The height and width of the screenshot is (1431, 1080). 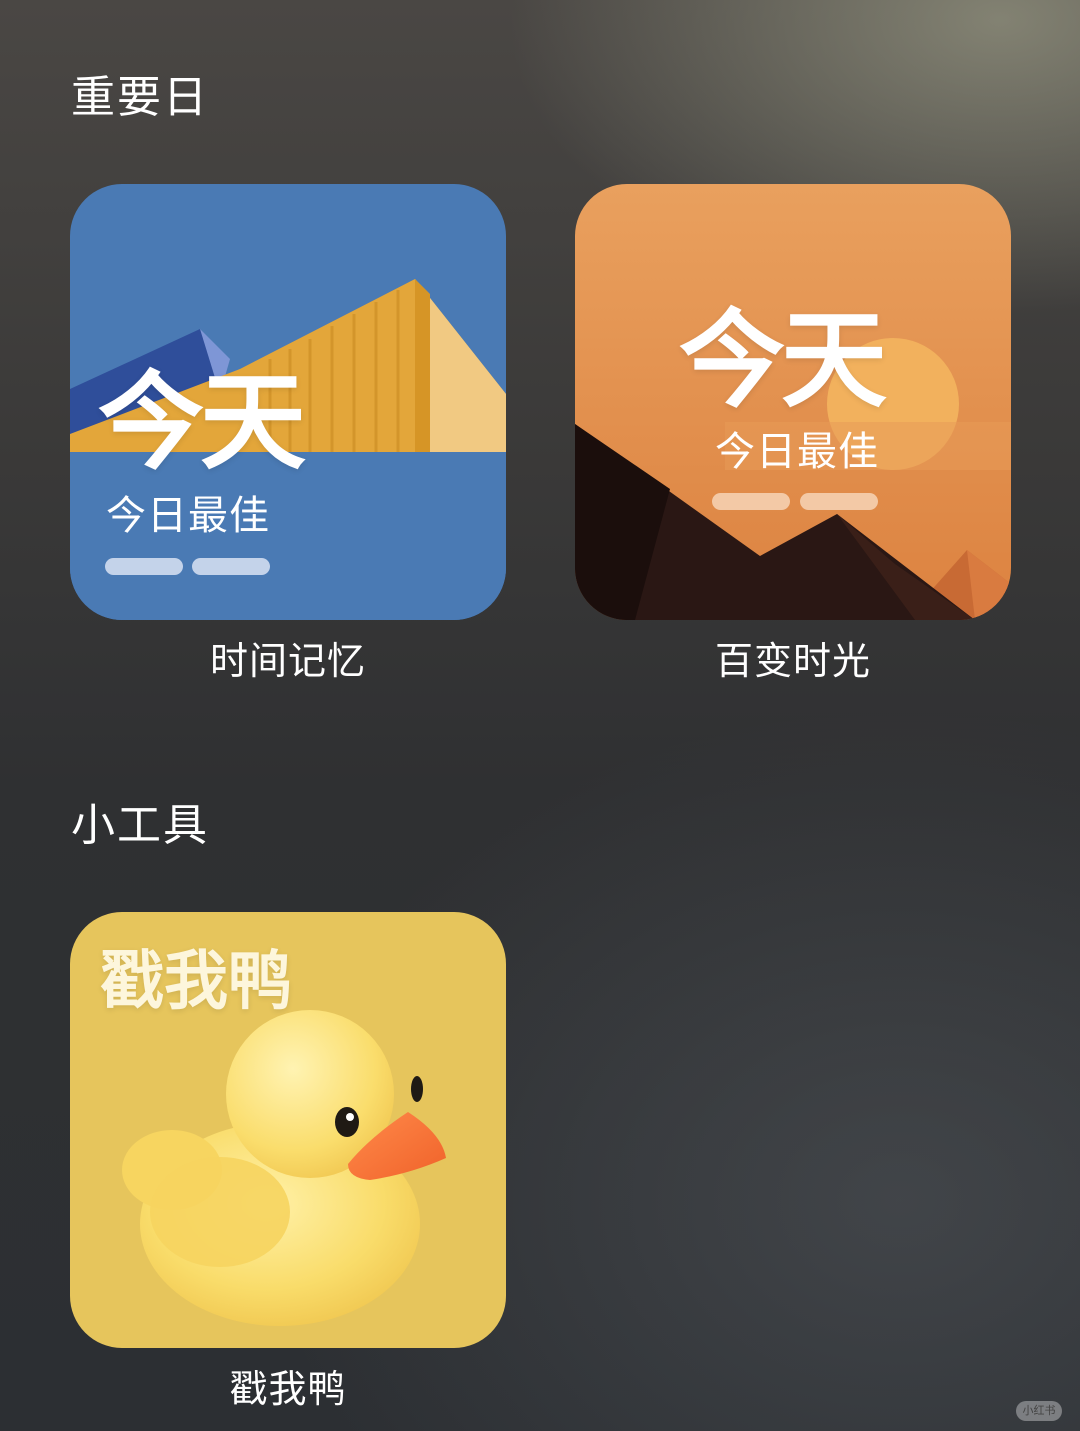 I want to click on time-memory-subtitle: 今日最佳, so click(x=188, y=516).